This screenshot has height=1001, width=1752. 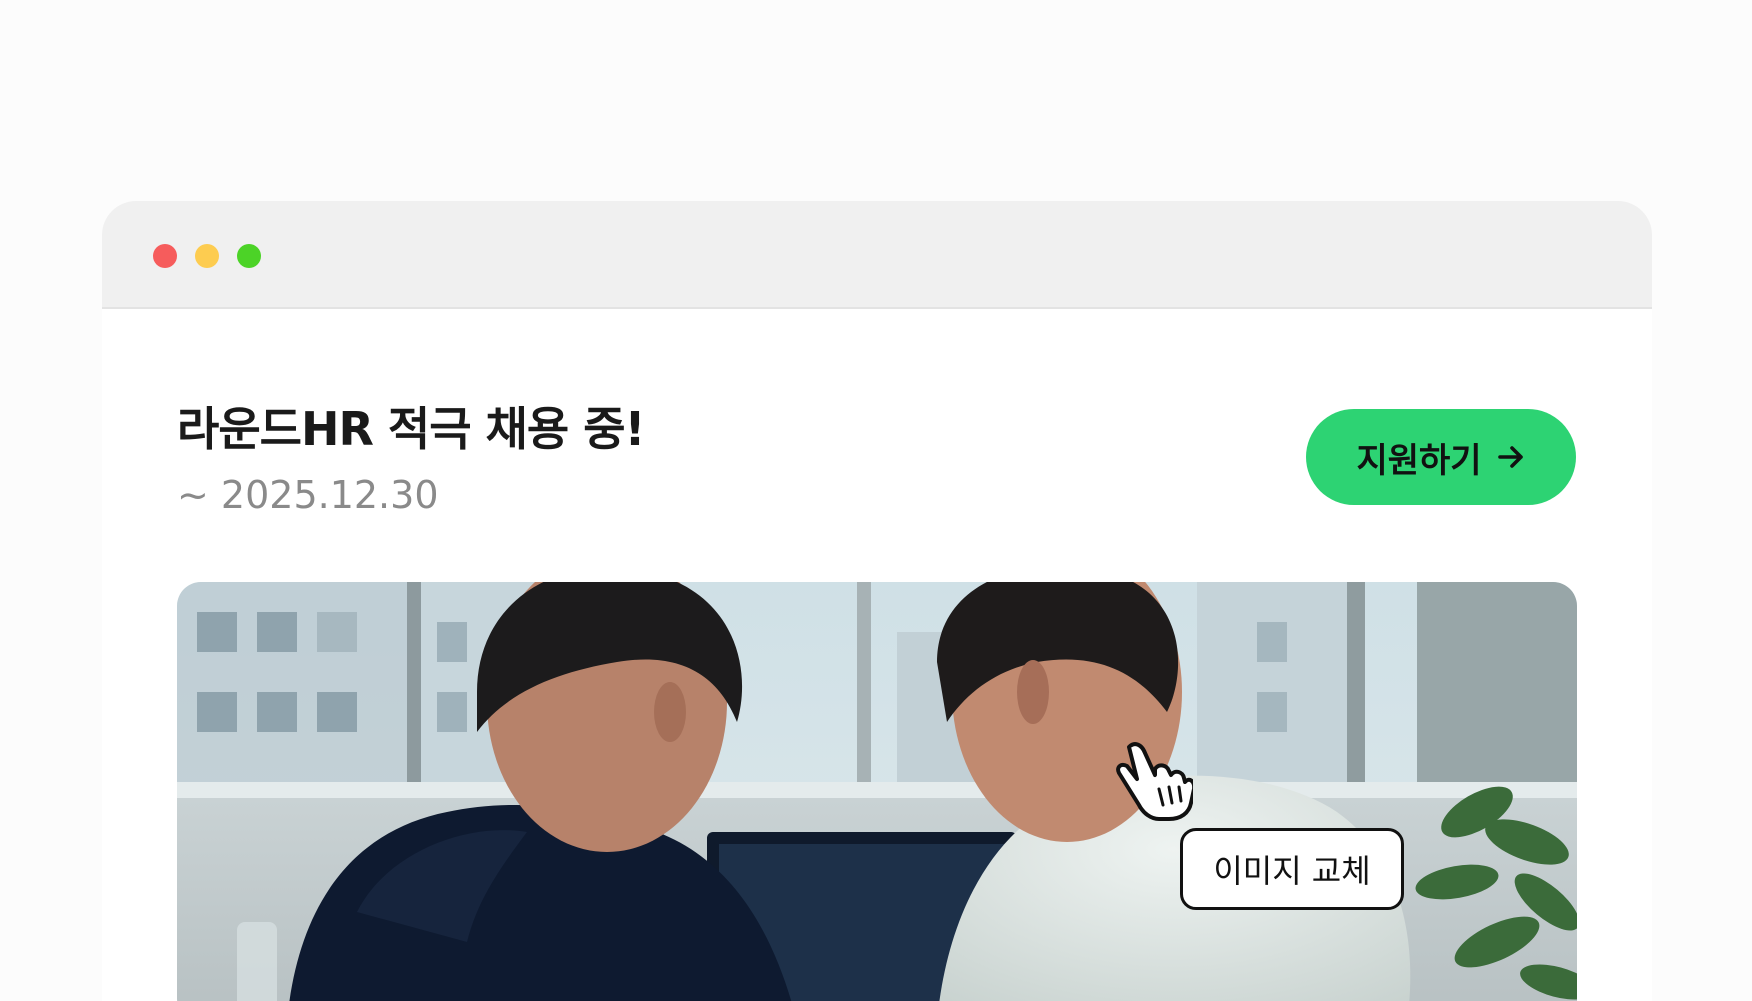 I want to click on job-post-title: 라운드HR 적극 채용 중!, so click(x=411, y=429).